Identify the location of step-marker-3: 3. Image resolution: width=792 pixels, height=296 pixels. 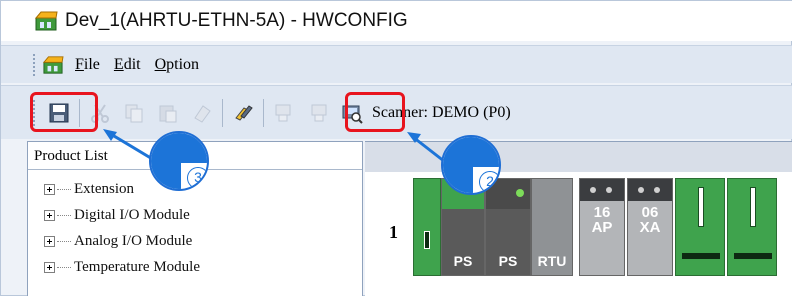
(179, 161).